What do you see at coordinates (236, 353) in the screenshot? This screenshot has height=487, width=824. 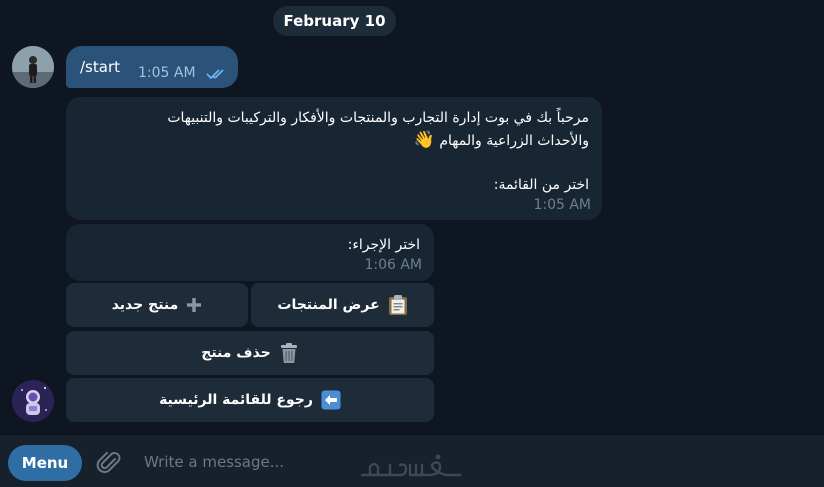 I see `delete-product-label: حذف منتج` at bounding box center [236, 353].